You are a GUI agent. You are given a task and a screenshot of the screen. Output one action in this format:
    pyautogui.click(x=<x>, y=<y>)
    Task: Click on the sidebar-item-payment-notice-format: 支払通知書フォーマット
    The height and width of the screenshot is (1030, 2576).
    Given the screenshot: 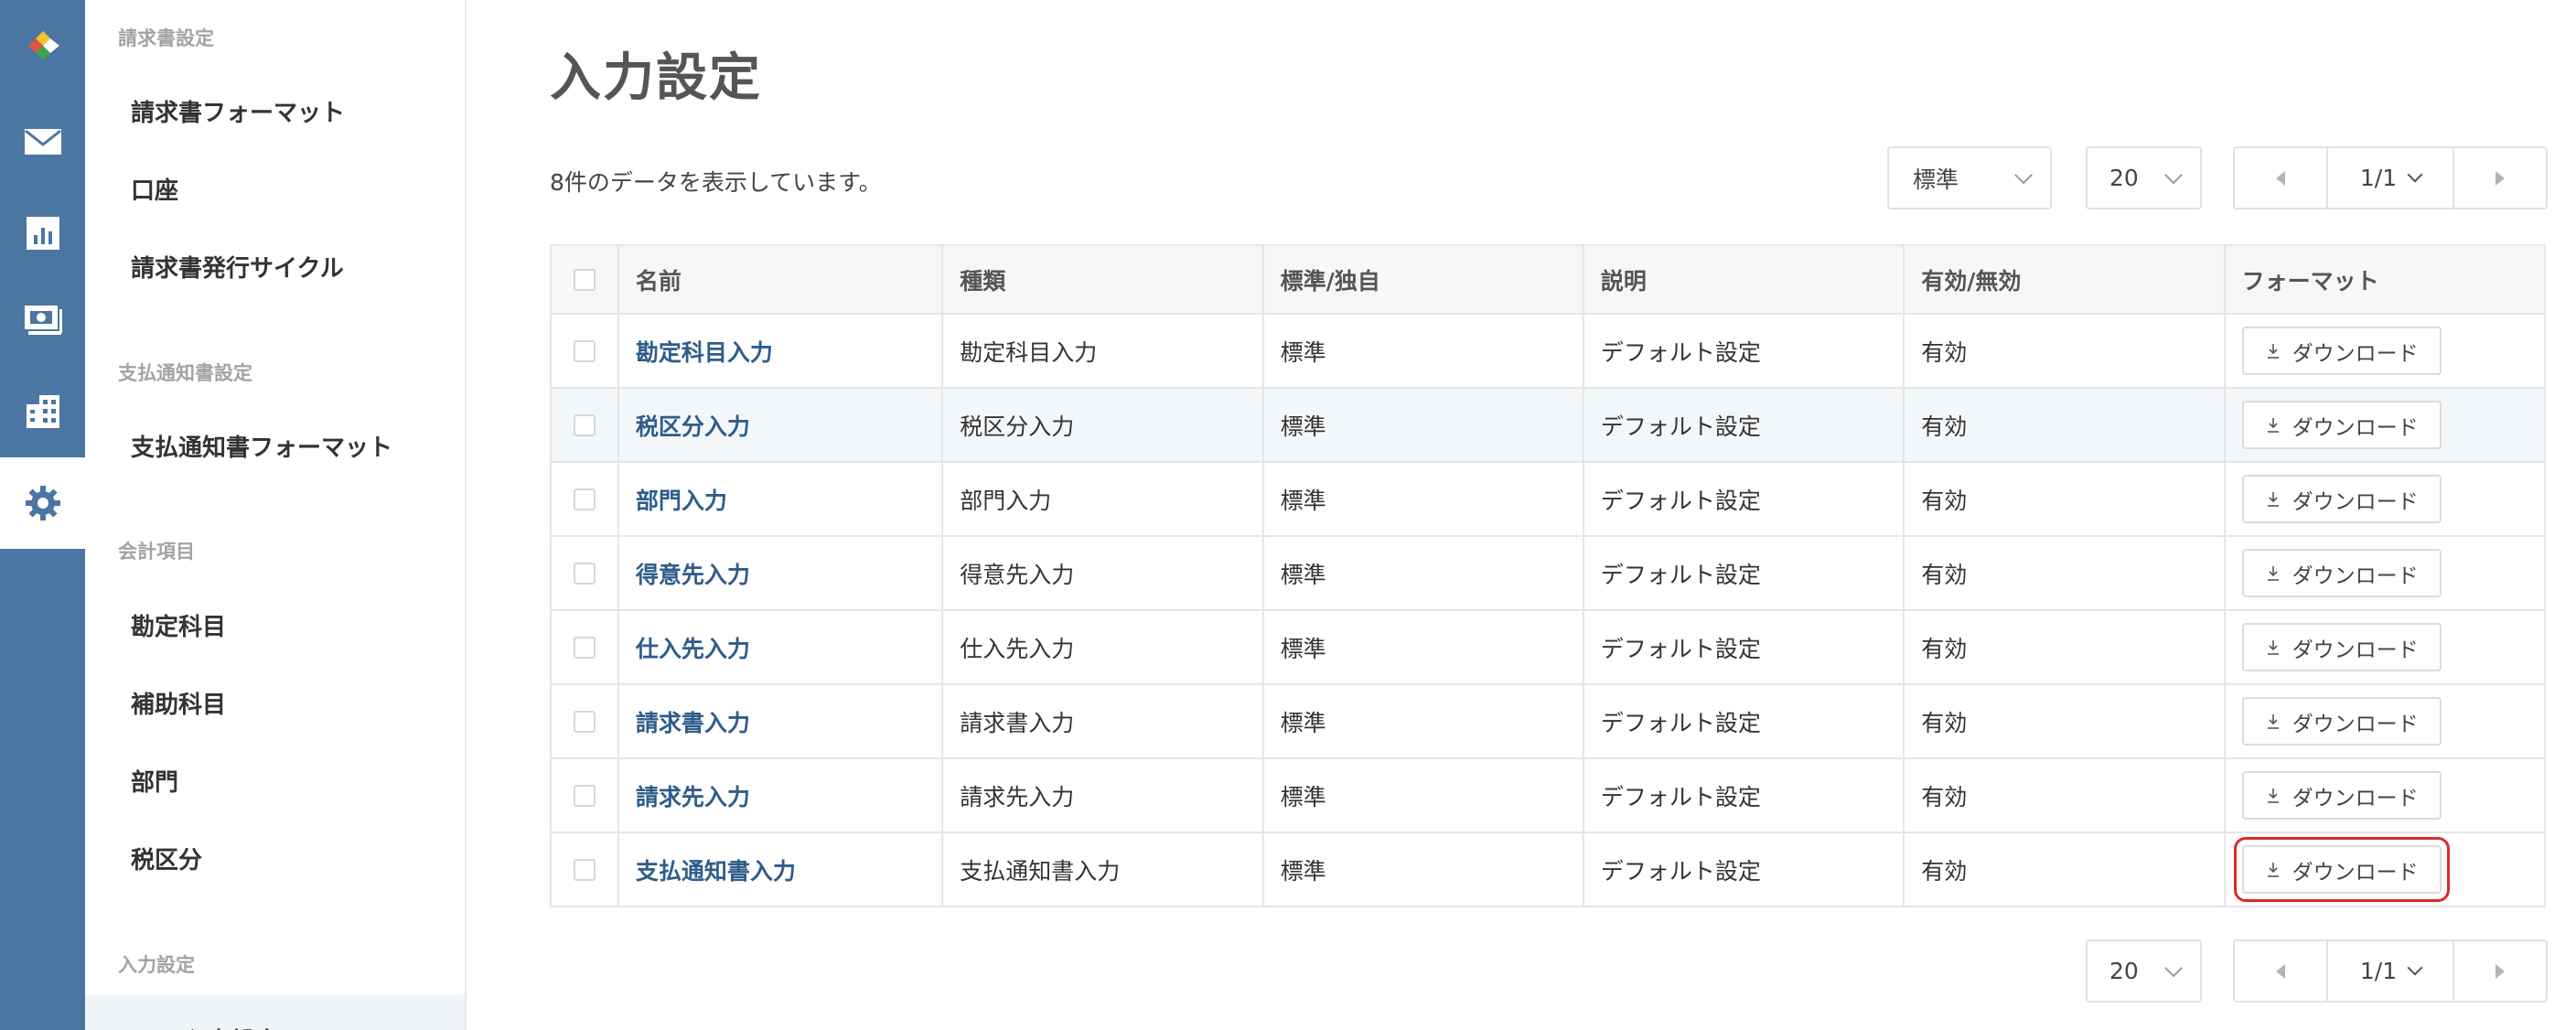 What is the action you would take?
    pyautogui.click(x=275, y=445)
    